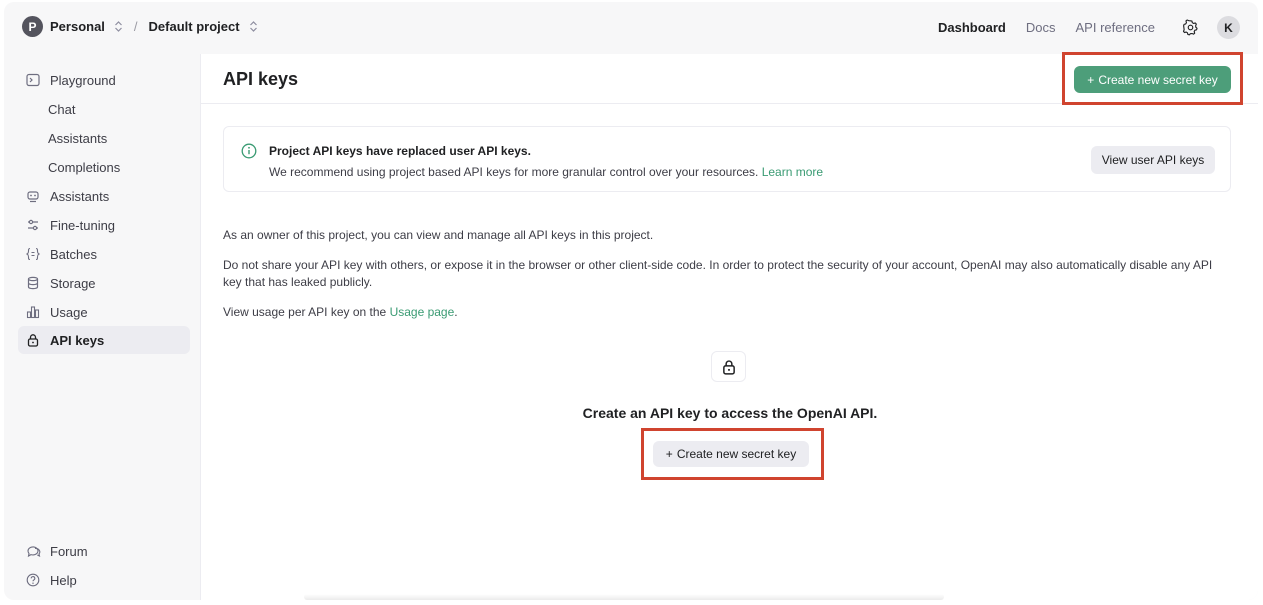 This screenshot has height=605, width=1263. I want to click on sidebar-item-label: Help, so click(63, 580).